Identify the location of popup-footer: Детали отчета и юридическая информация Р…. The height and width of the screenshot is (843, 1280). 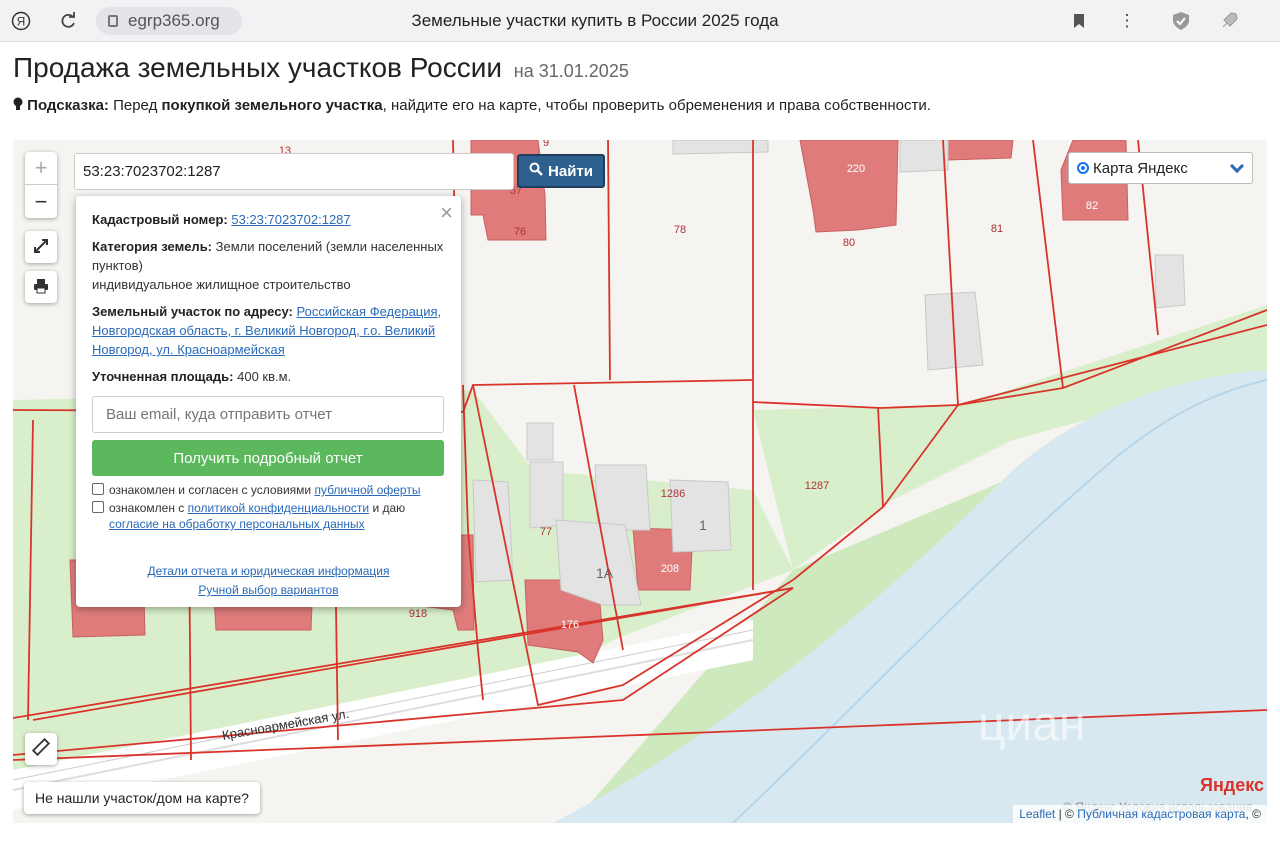
(268, 581).